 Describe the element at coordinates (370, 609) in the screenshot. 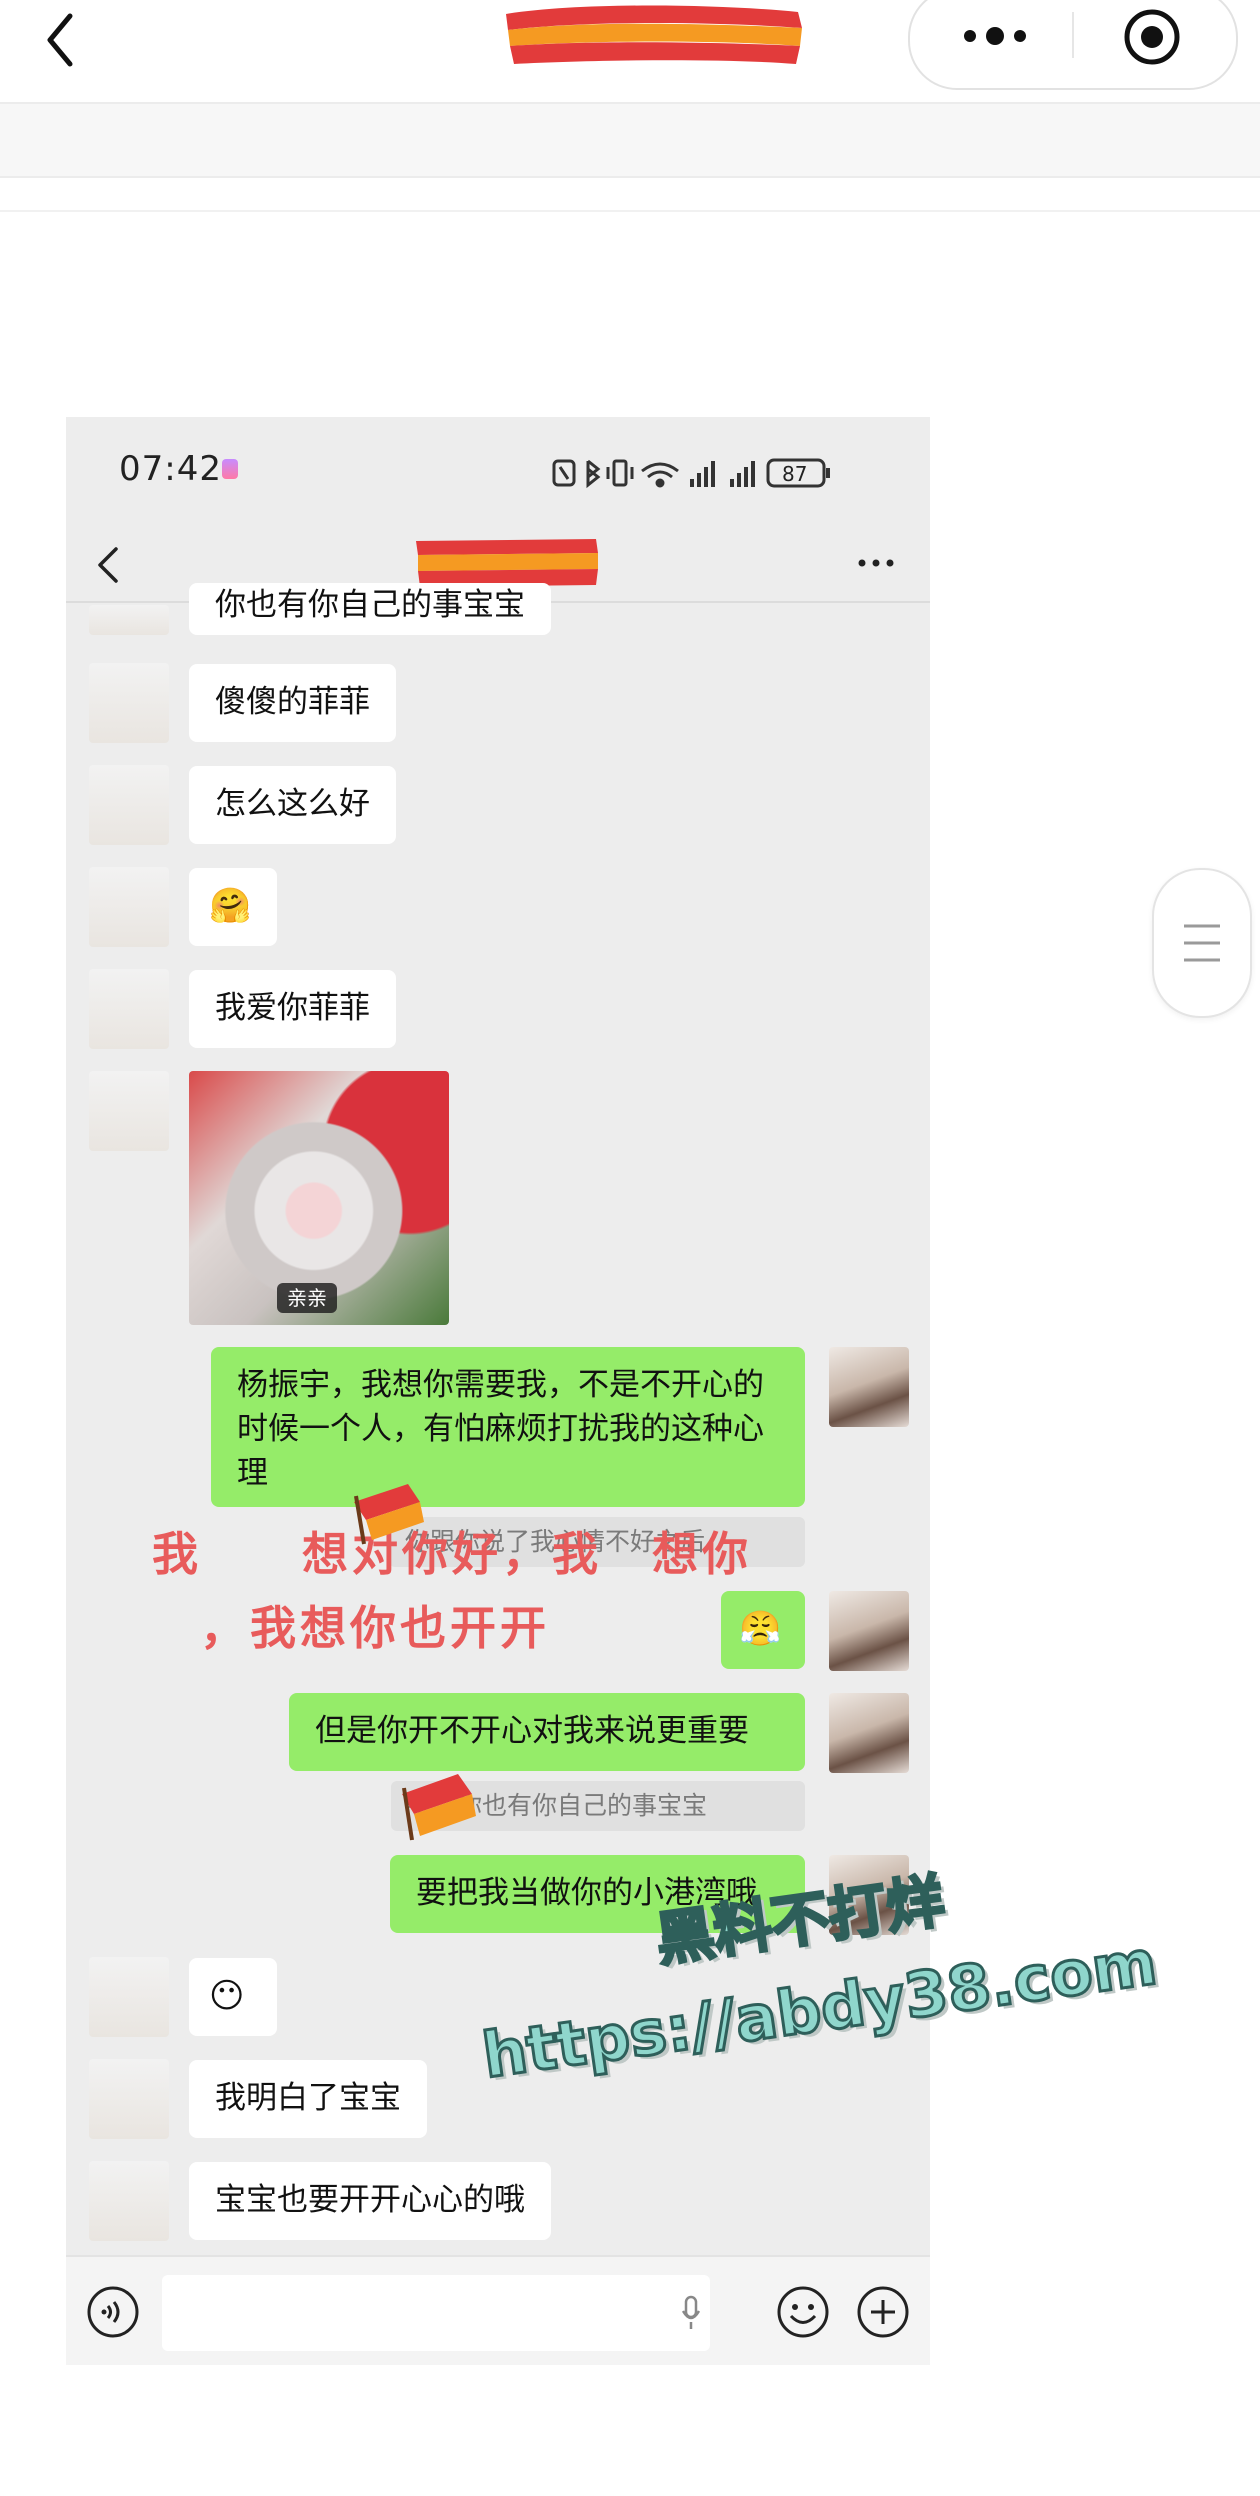

I see `message-bubble: 你也有你自己的事宝宝` at that location.